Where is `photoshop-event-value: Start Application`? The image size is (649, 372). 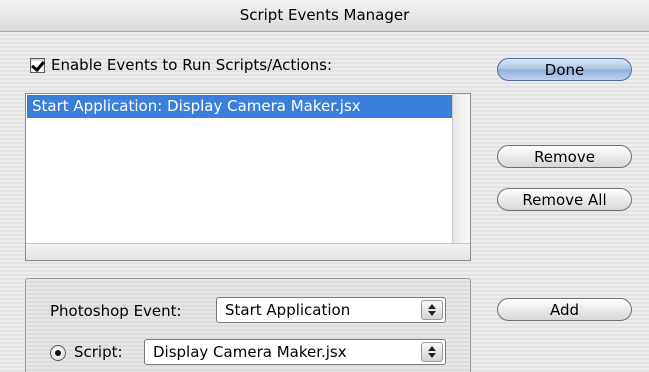
photoshop-event-value: Start Application is located at coordinates (288, 310).